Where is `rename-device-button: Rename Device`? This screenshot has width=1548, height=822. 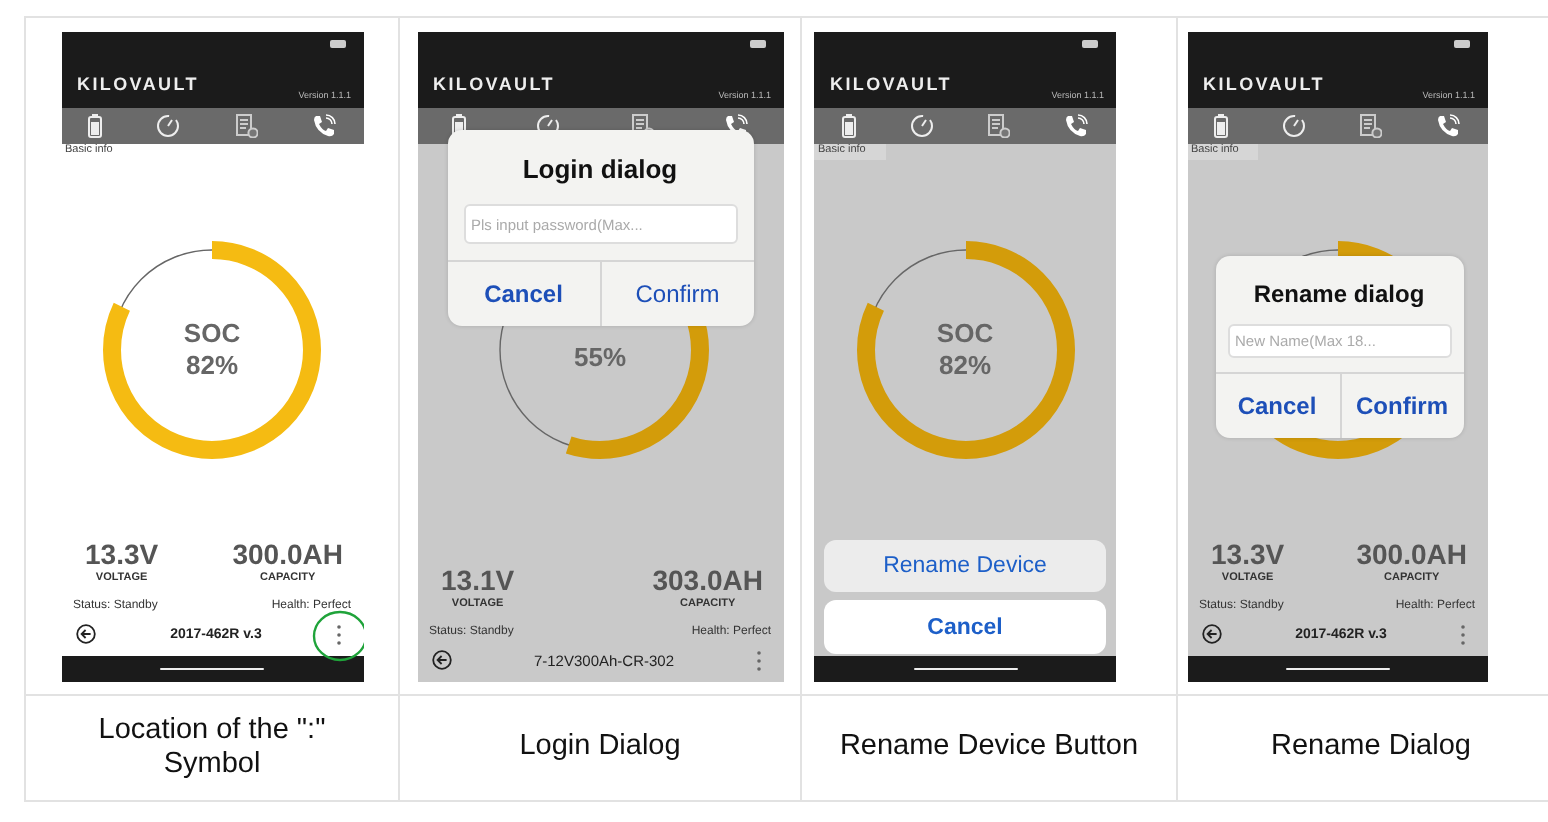
rename-device-button: Rename Device is located at coordinates (965, 566).